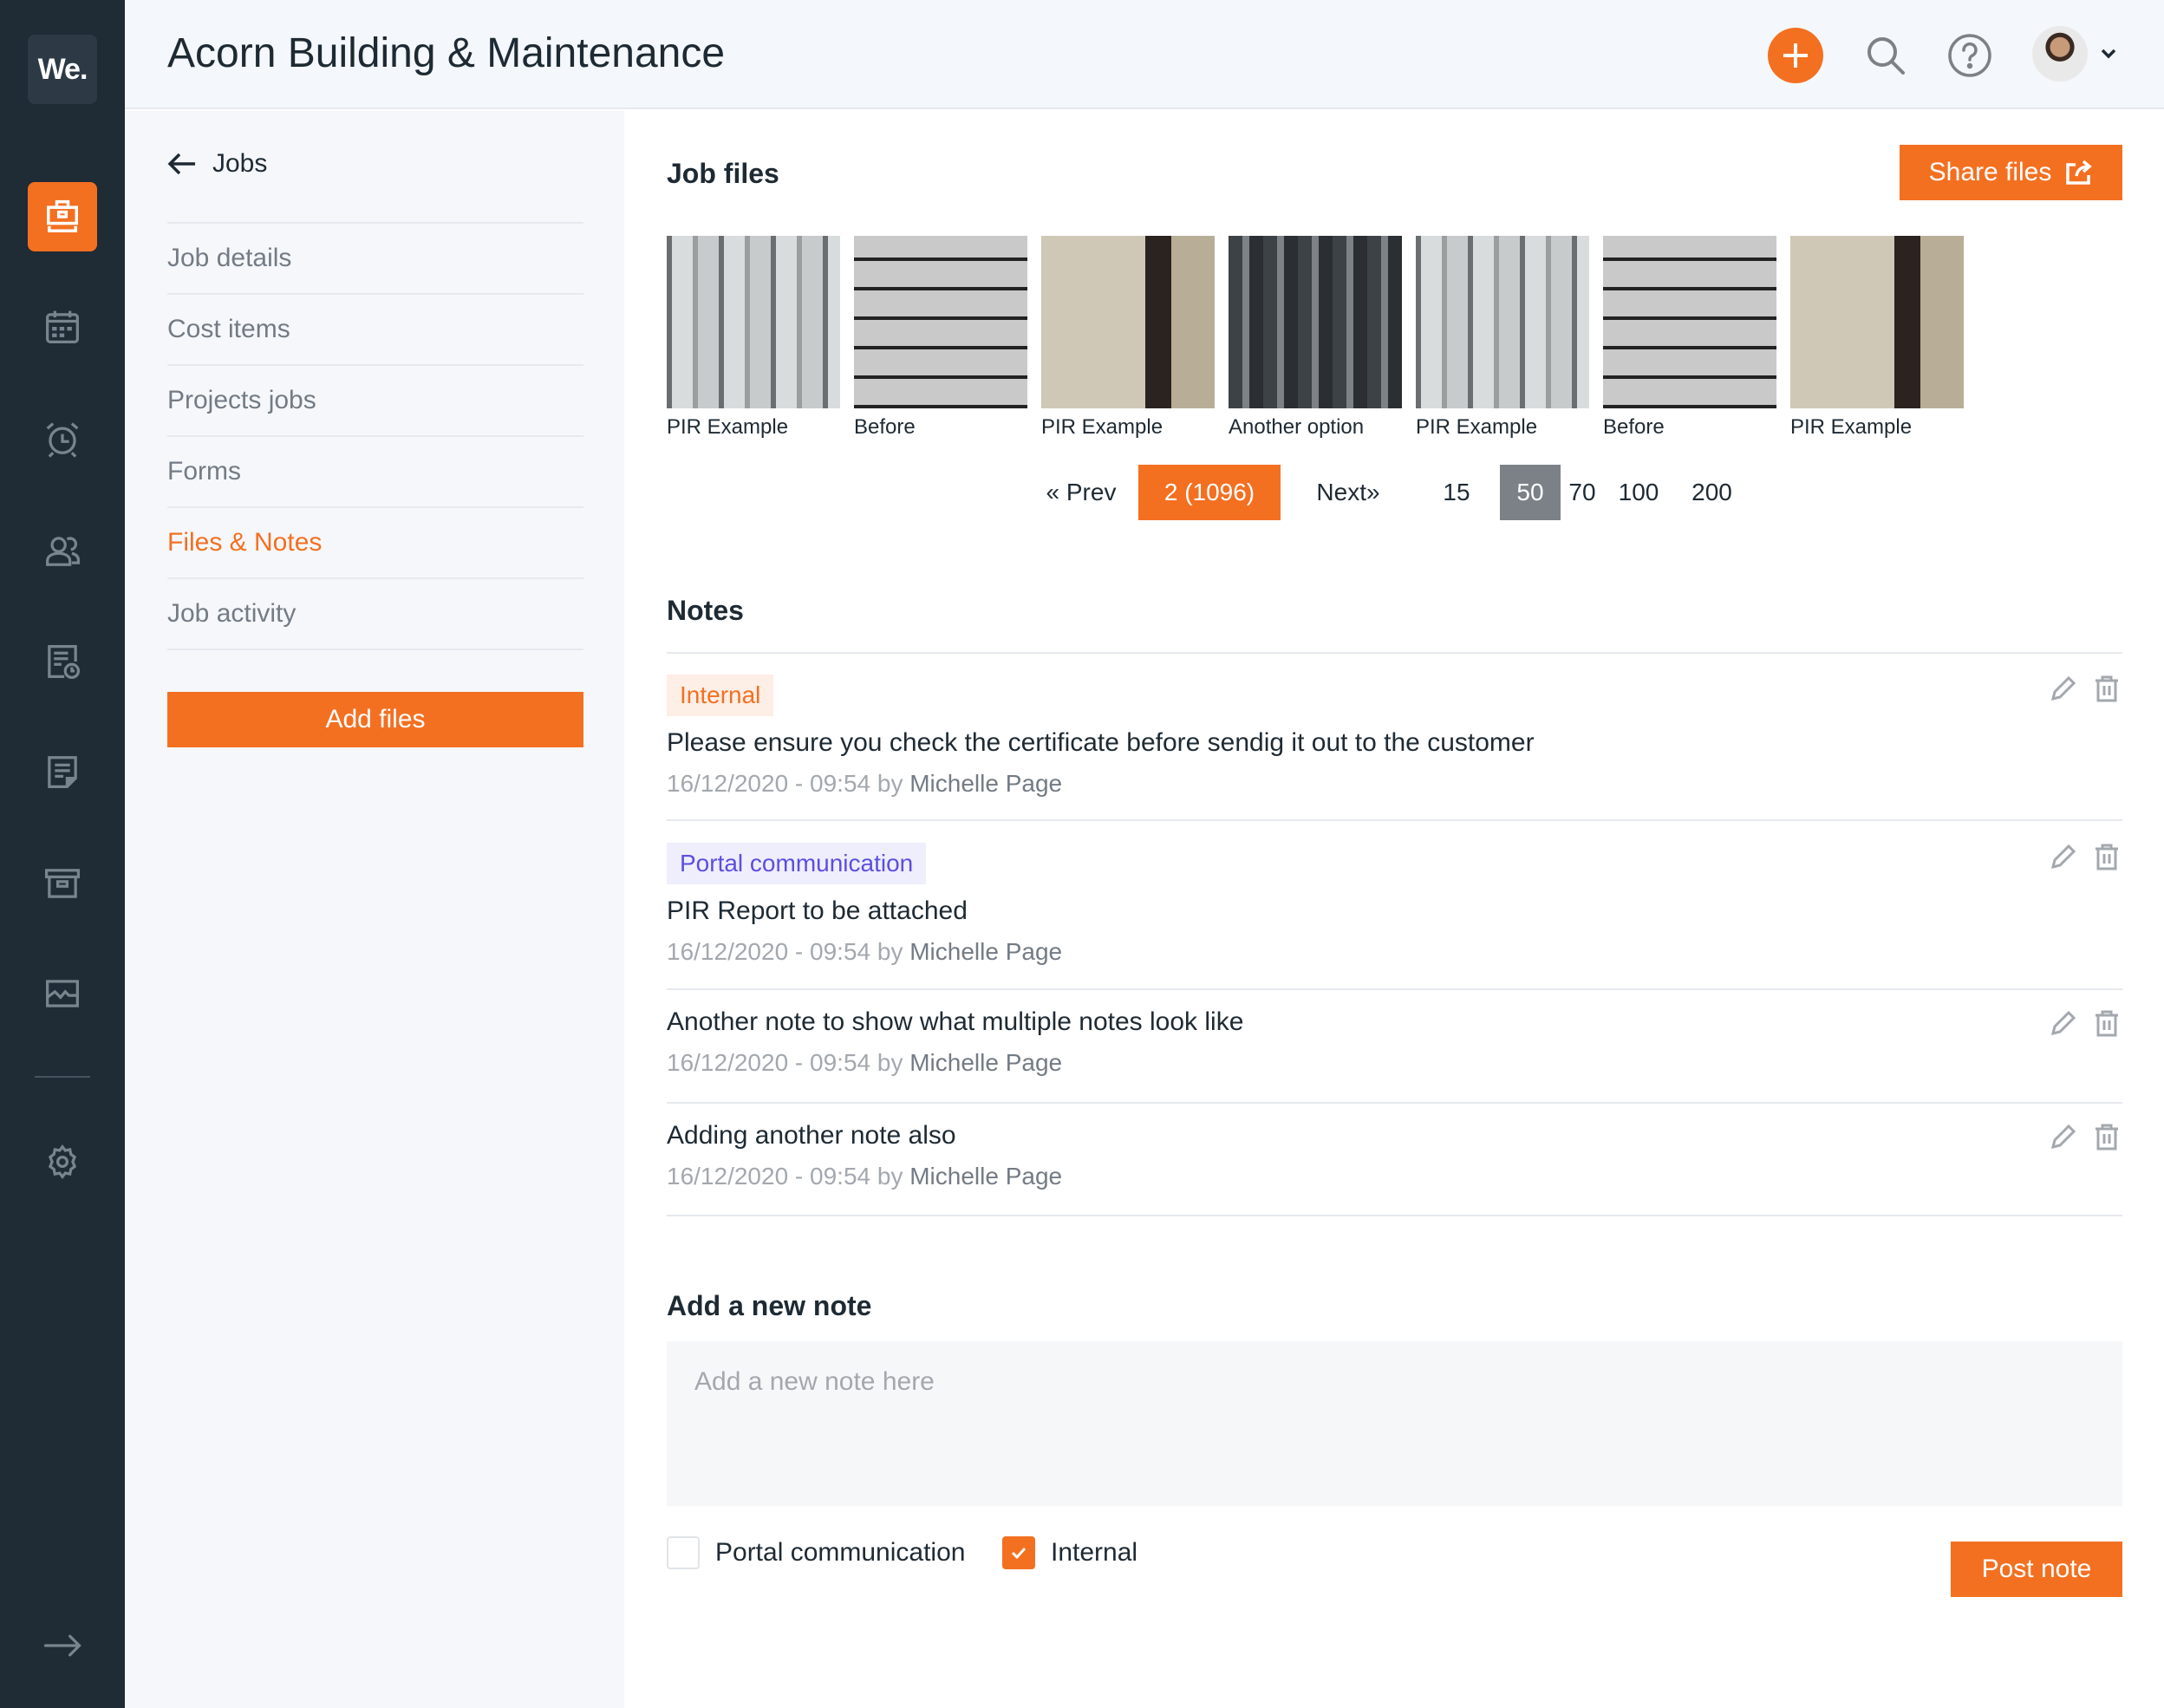 The height and width of the screenshot is (1708, 2164). What do you see at coordinates (2036, 1569) in the screenshot?
I see `post-note-button: Post note` at bounding box center [2036, 1569].